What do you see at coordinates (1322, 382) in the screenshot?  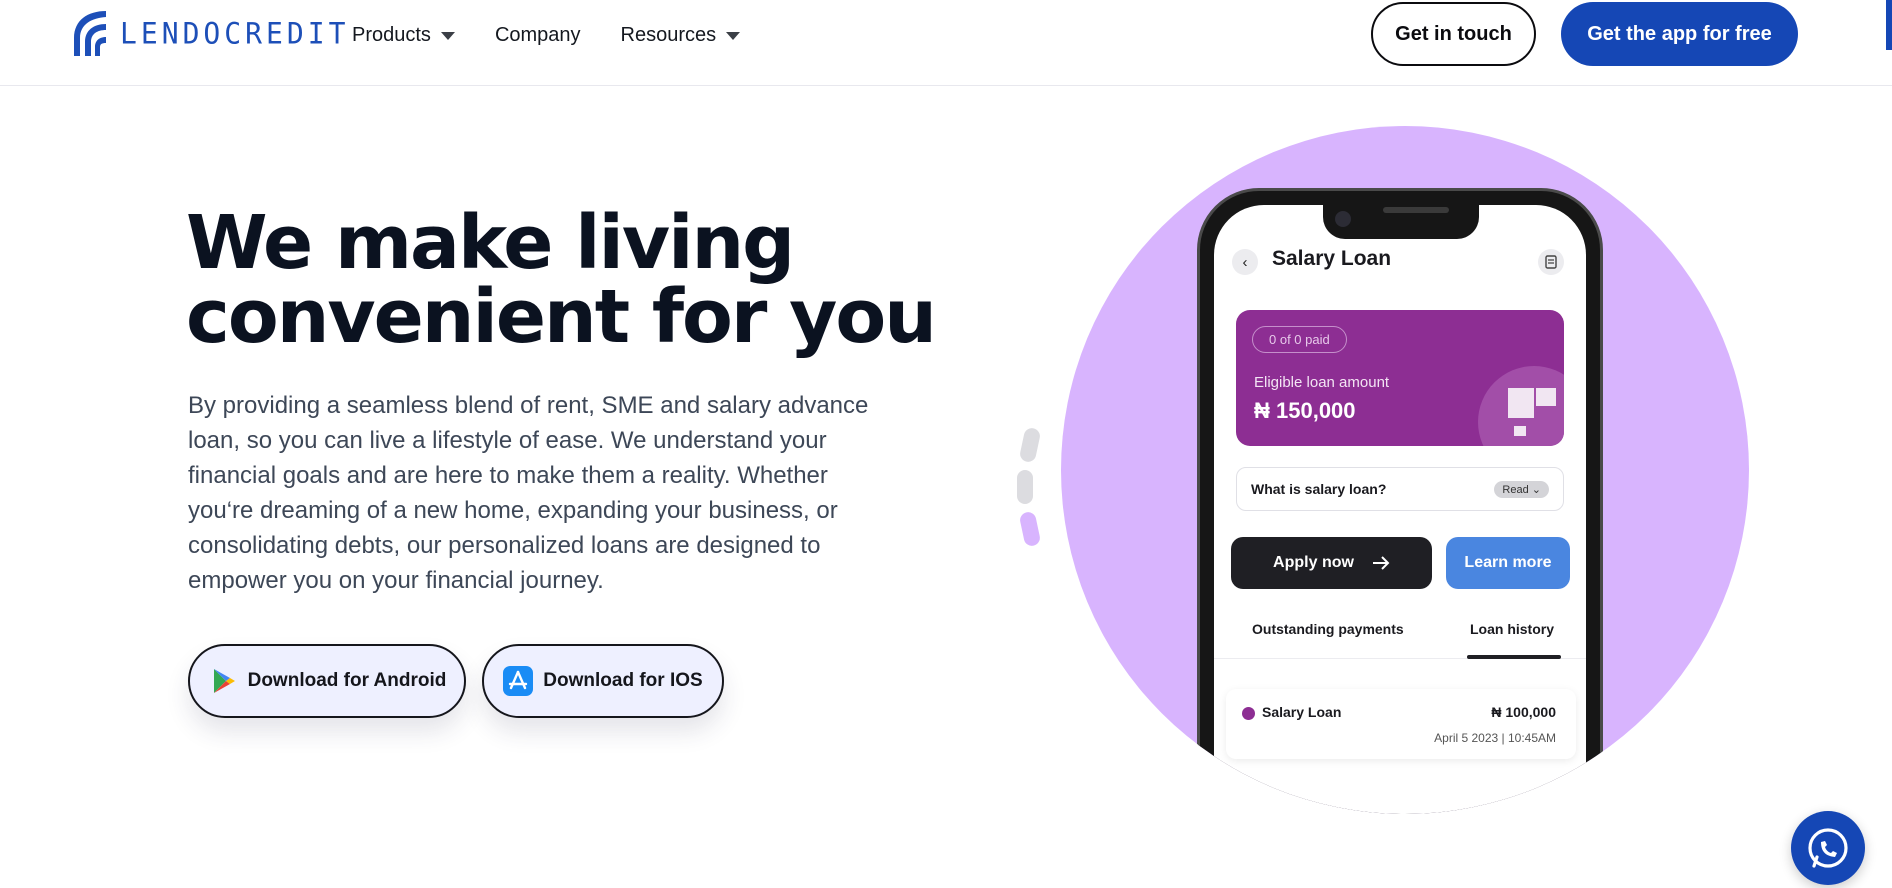 I see `eligible-label: Eligible loan amount` at bounding box center [1322, 382].